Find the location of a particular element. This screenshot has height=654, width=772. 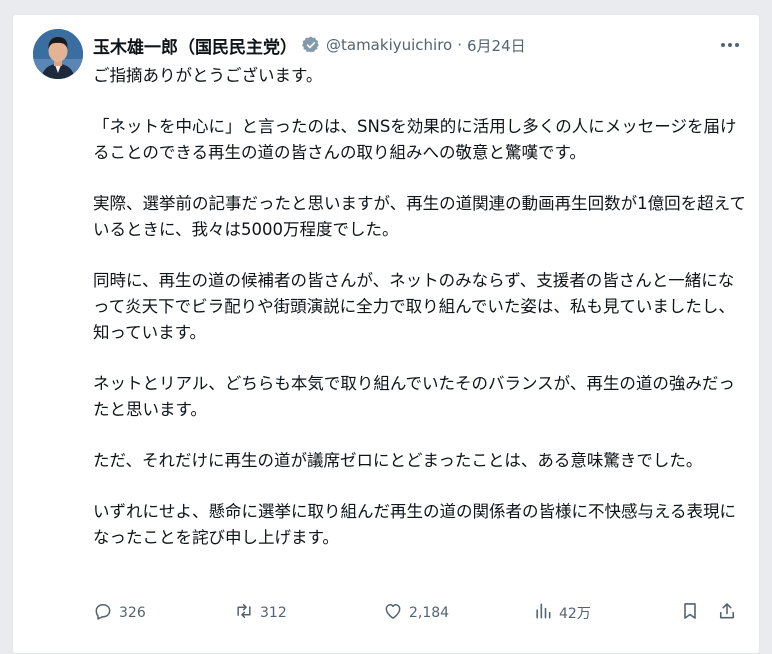

reply-icon is located at coordinates (106, 613).